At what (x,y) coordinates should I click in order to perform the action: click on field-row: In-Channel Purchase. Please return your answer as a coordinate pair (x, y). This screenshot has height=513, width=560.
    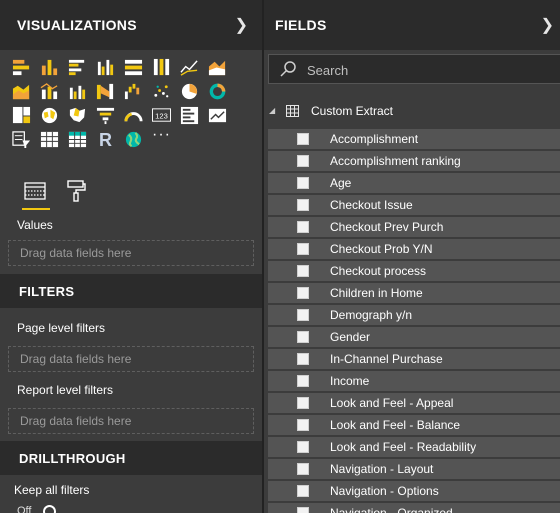
    Looking at the image, I should click on (414, 359).